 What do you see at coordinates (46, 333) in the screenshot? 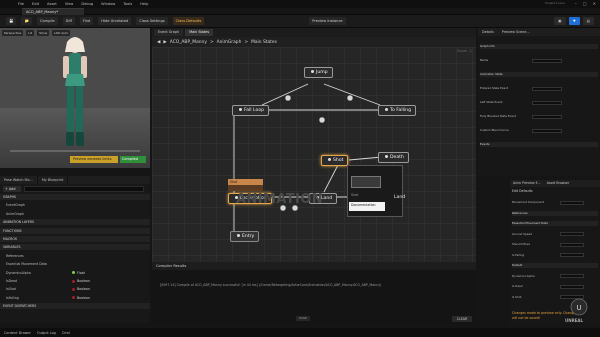
I see `output-log-button: Output Log` at bounding box center [46, 333].